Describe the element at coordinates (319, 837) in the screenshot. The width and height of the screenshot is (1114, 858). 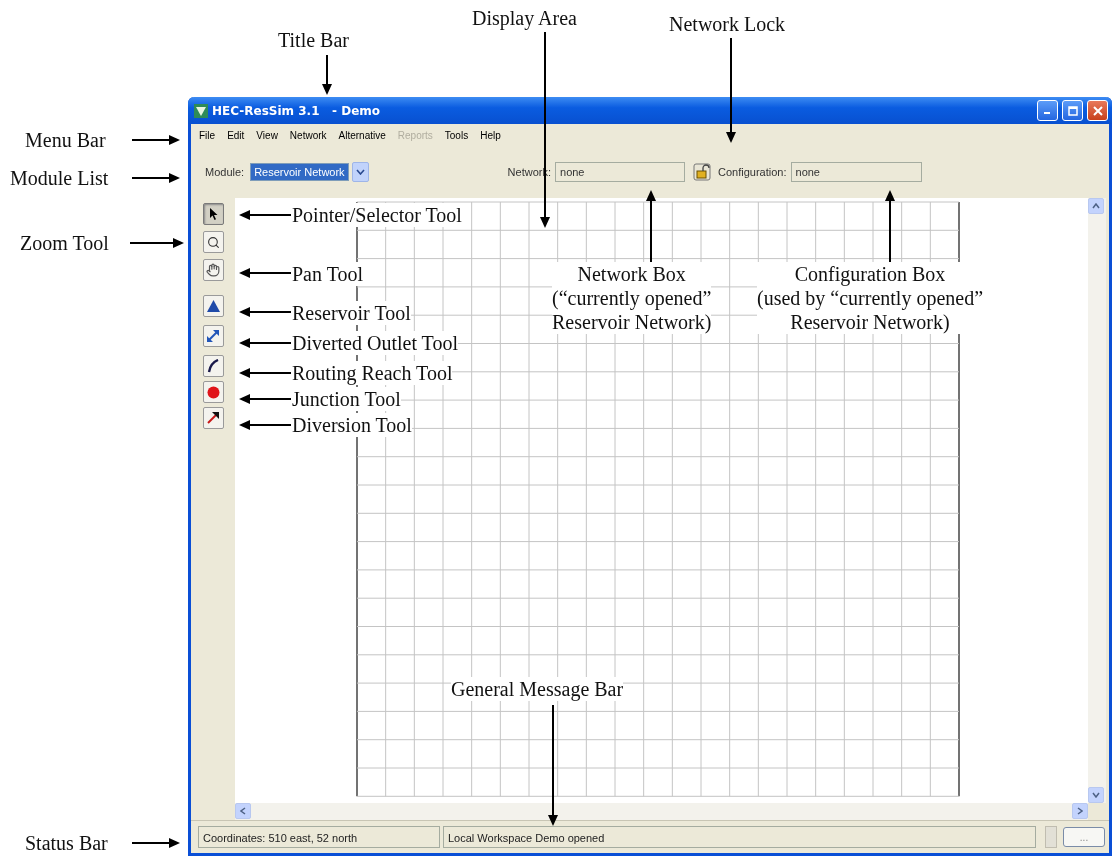
I see `coordinates-field: Coordinates: 510 east, 52 north` at that location.